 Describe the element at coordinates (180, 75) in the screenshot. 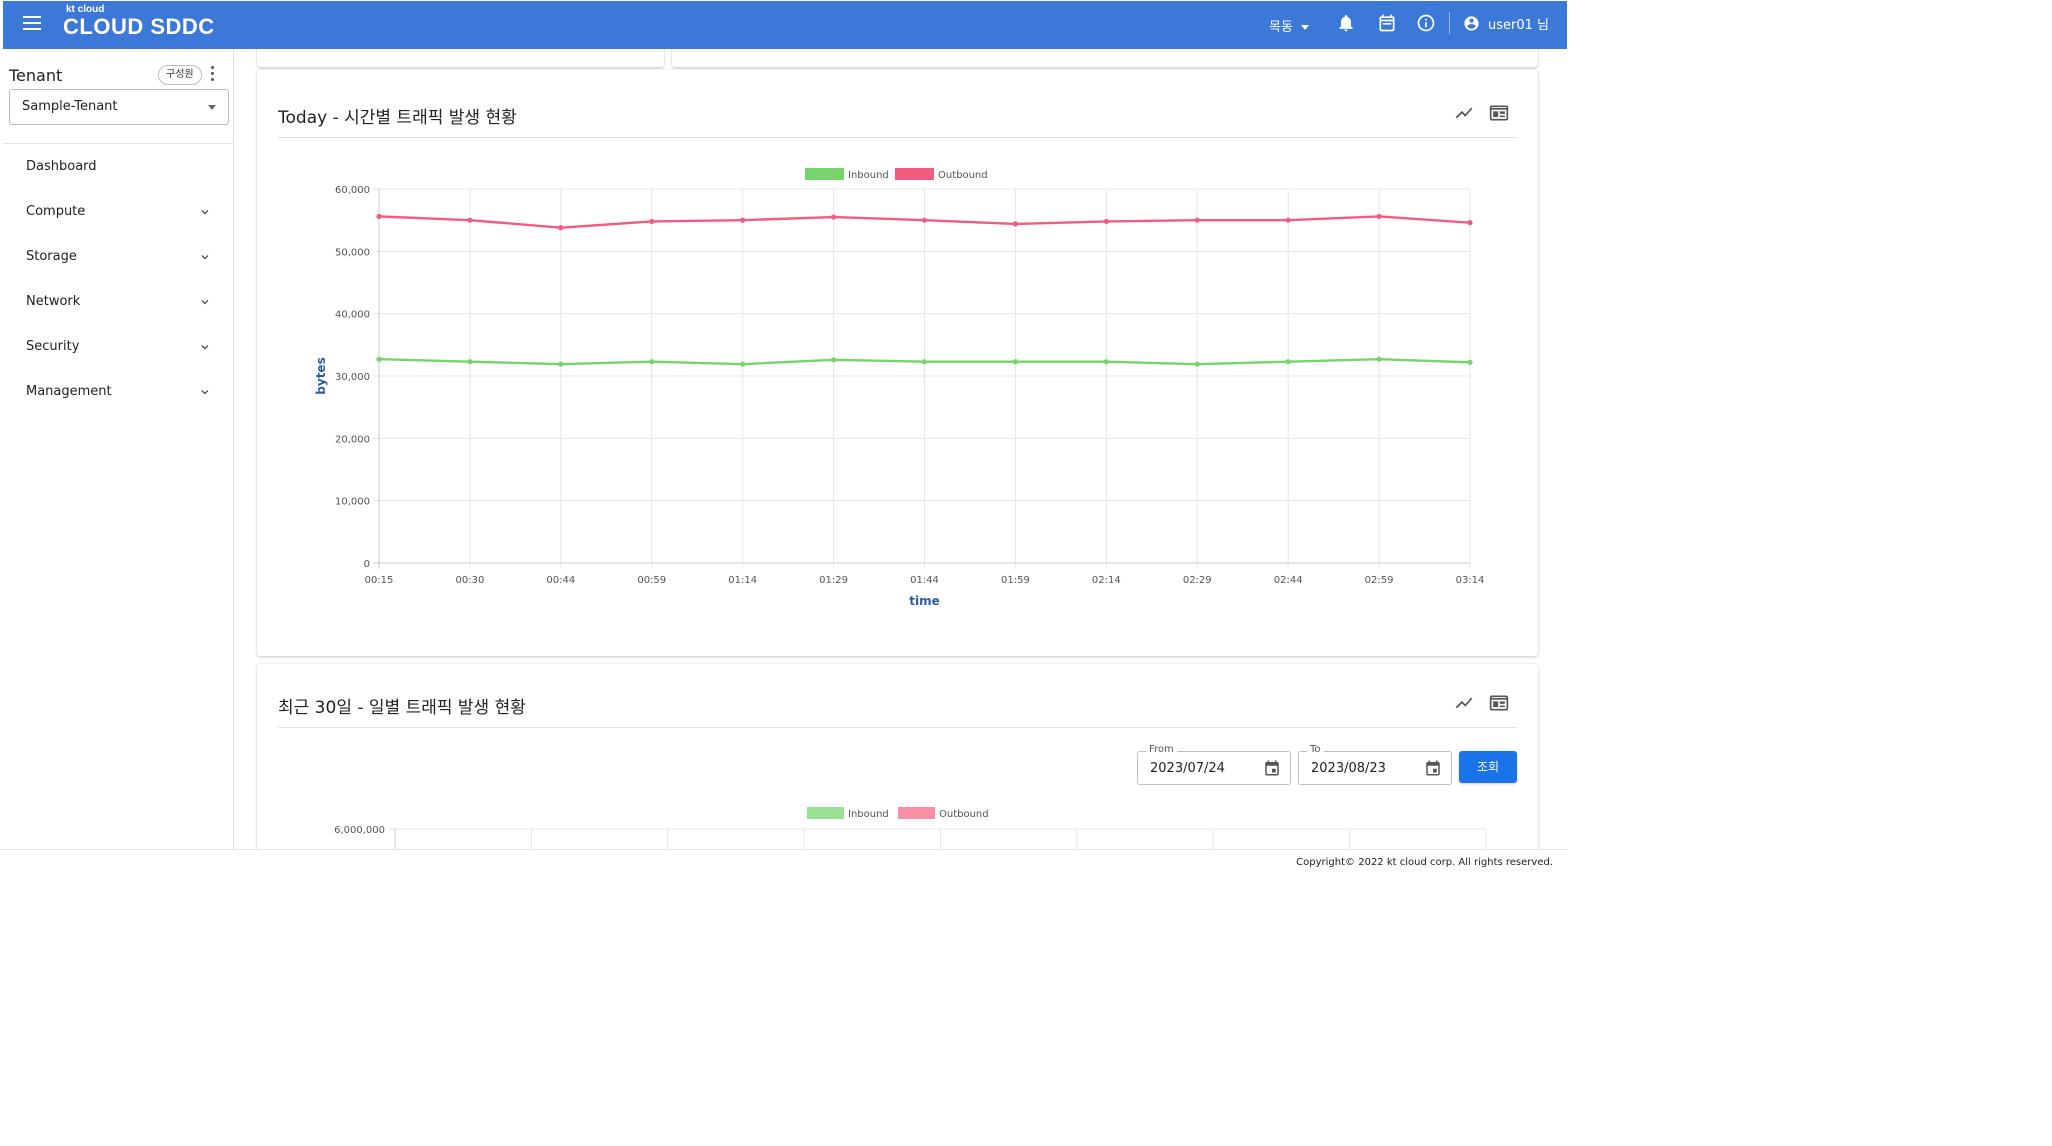

I see `member-chip-button: 구성원` at that location.